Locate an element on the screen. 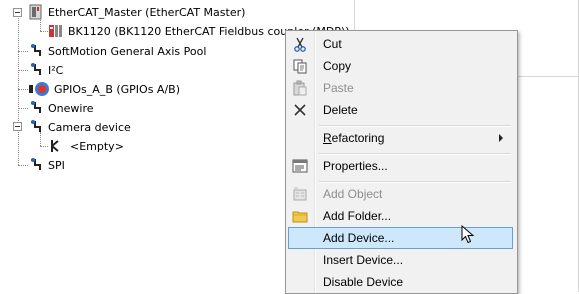 This screenshot has height=294, width=579. menu-item-cut: Cut is located at coordinates (400, 44).